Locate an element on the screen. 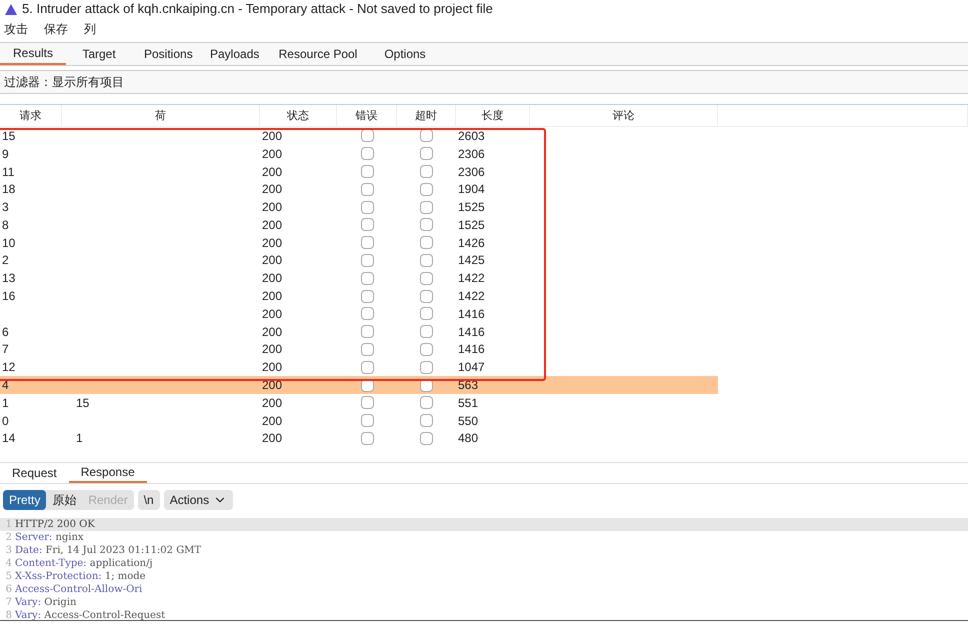  tab: Resource Pool is located at coordinates (318, 54).